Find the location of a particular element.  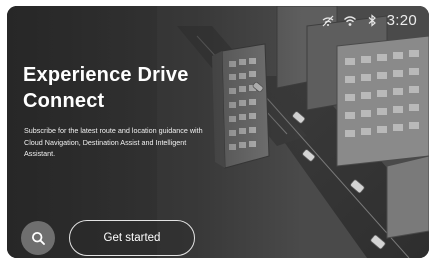

clock-time: 3:20 is located at coordinates (401, 20).